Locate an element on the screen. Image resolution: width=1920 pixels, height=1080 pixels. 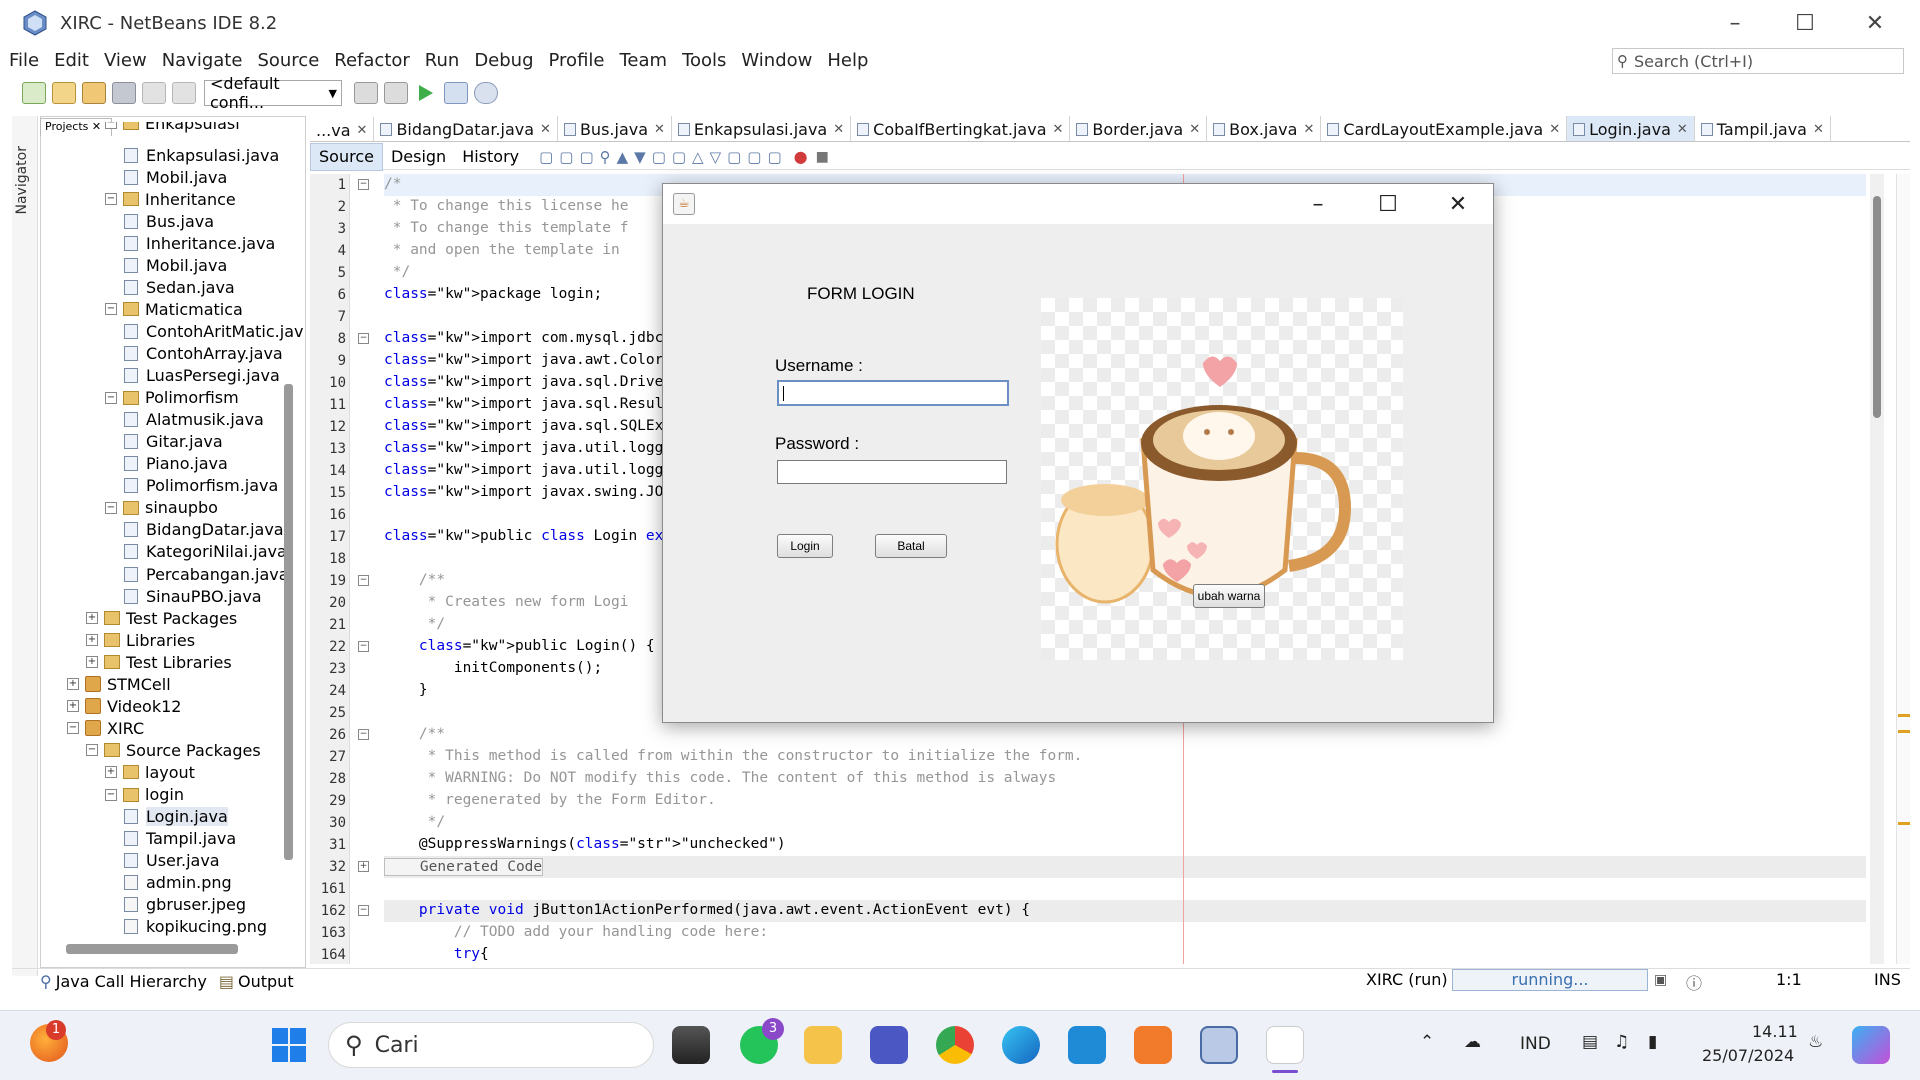
tray-chevron-up-icon: ⌃ is located at coordinates (1427, 1042).